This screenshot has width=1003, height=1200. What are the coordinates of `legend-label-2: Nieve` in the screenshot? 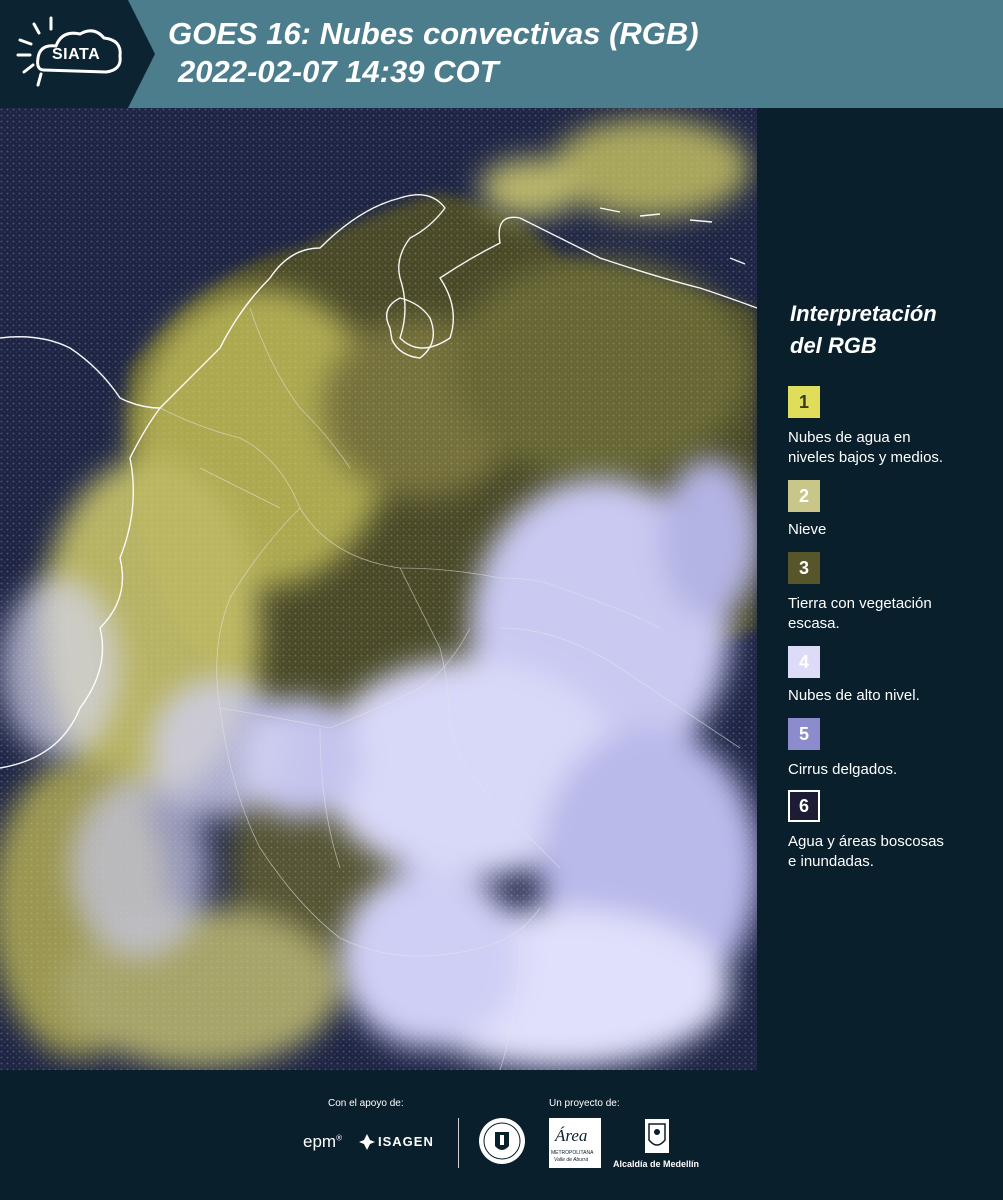 It's located at (893, 530).